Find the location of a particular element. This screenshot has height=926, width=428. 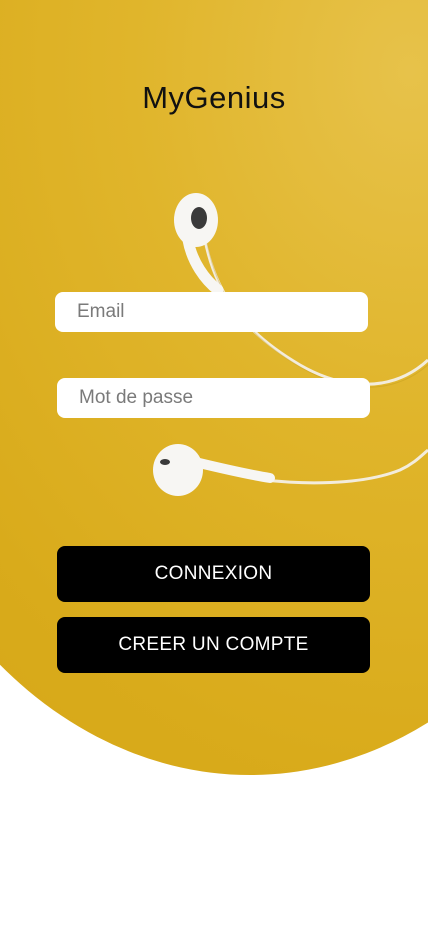

email-input is located at coordinates (211, 312).